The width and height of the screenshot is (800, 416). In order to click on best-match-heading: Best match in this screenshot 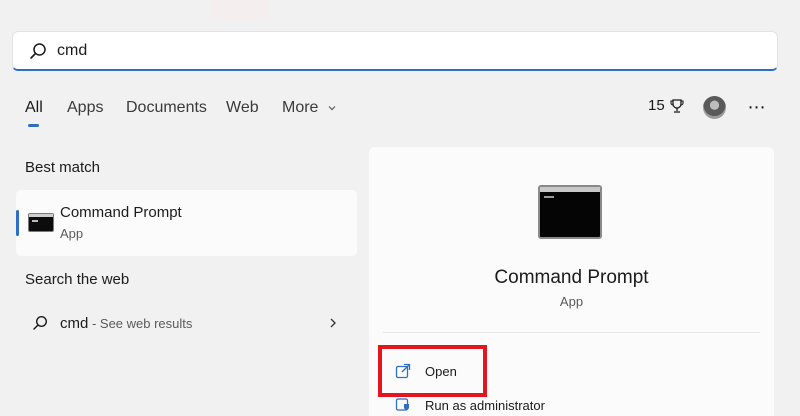, I will do `click(63, 167)`.